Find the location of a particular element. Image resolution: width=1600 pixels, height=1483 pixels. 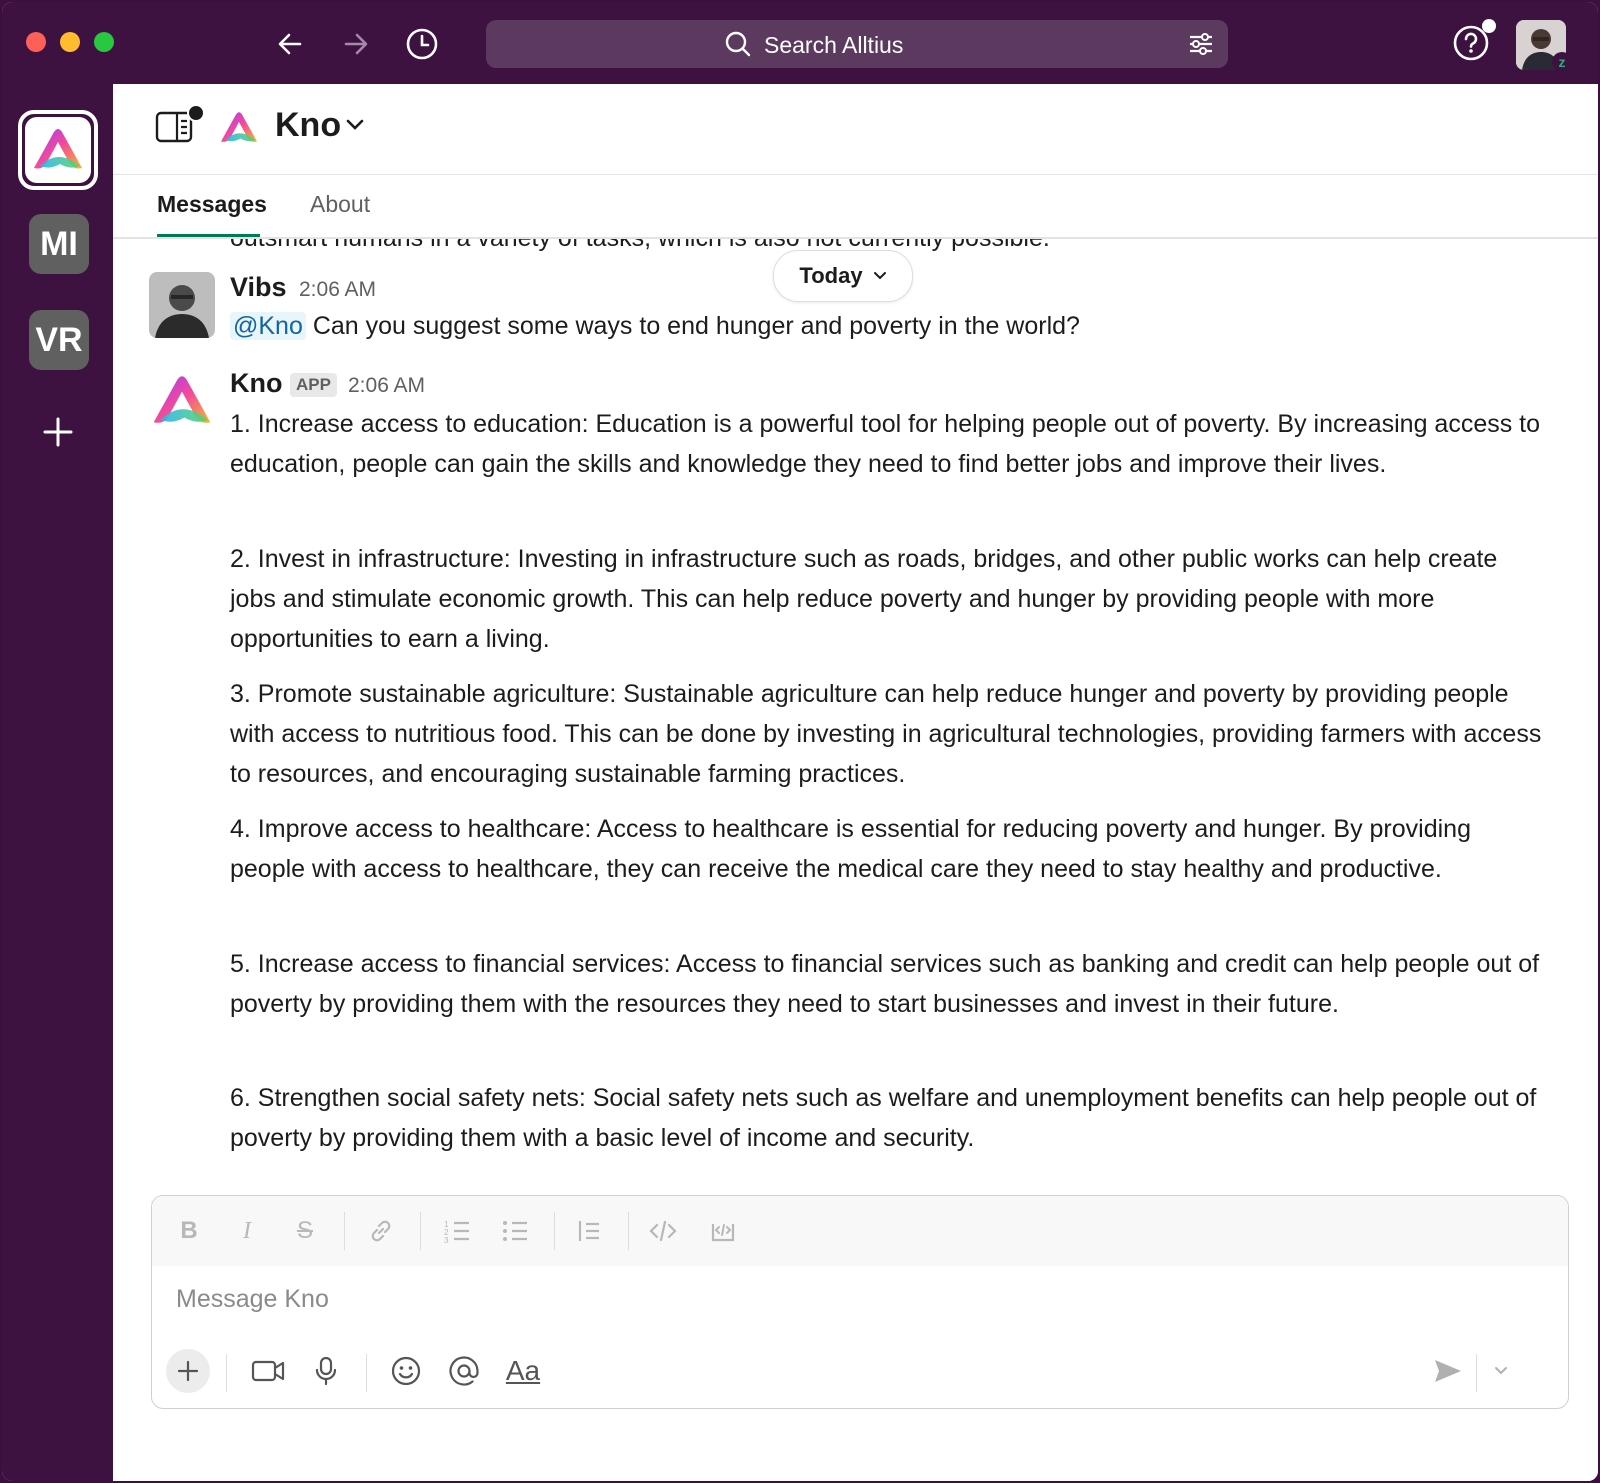

italic-button: I is located at coordinates (247, 1231).